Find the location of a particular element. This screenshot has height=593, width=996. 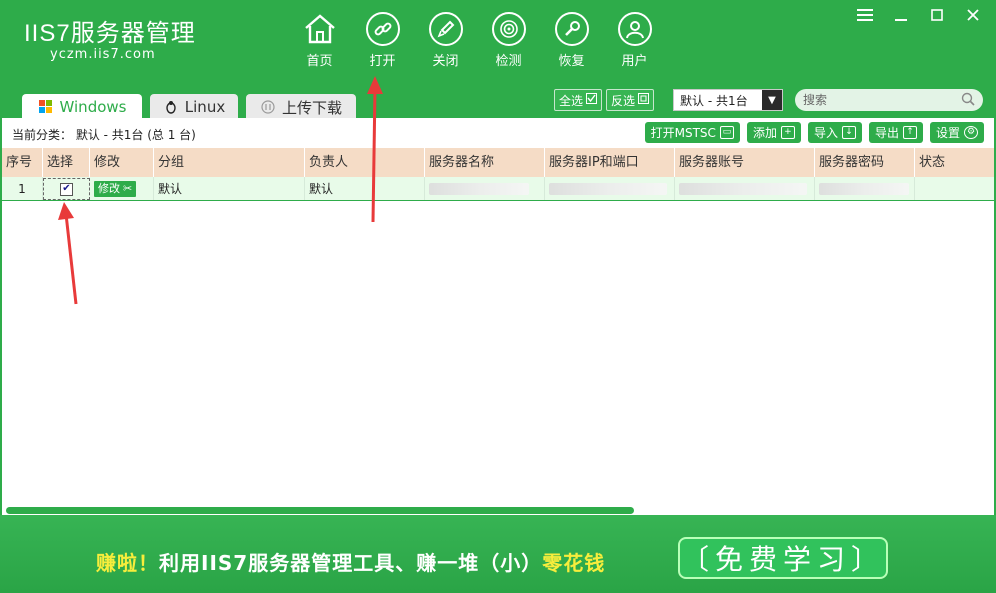

tab-transfer-label: 上传下载 is located at coordinates (311, 107).